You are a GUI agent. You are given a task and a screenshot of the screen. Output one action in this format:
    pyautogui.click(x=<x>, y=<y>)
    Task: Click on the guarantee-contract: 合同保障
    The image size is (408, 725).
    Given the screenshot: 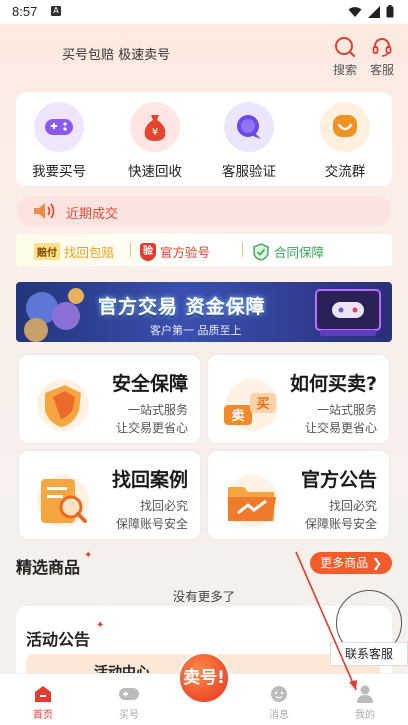 What is the action you would take?
    pyautogui.click(x=288, y=251)
    